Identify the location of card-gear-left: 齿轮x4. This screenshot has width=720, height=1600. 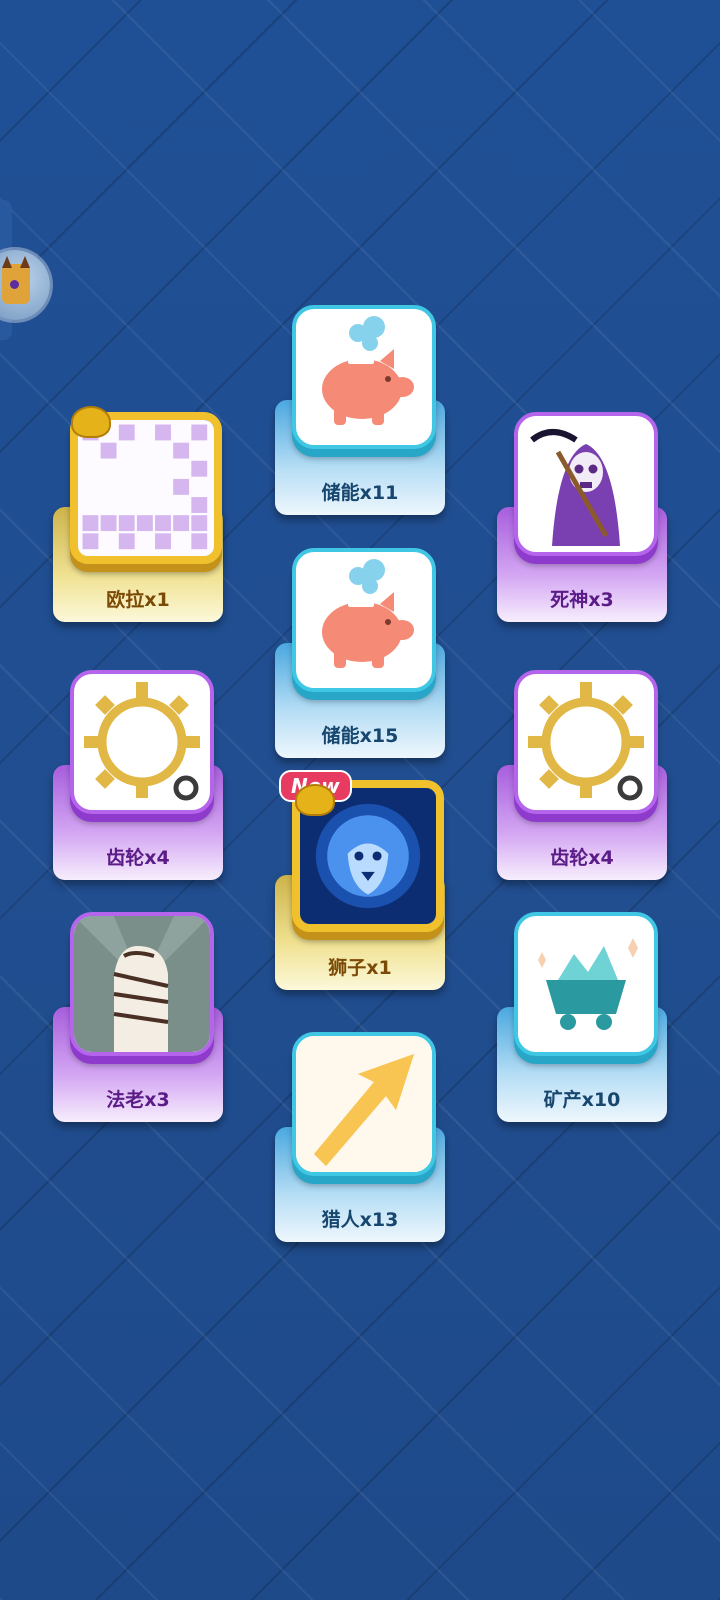
(138, 775).